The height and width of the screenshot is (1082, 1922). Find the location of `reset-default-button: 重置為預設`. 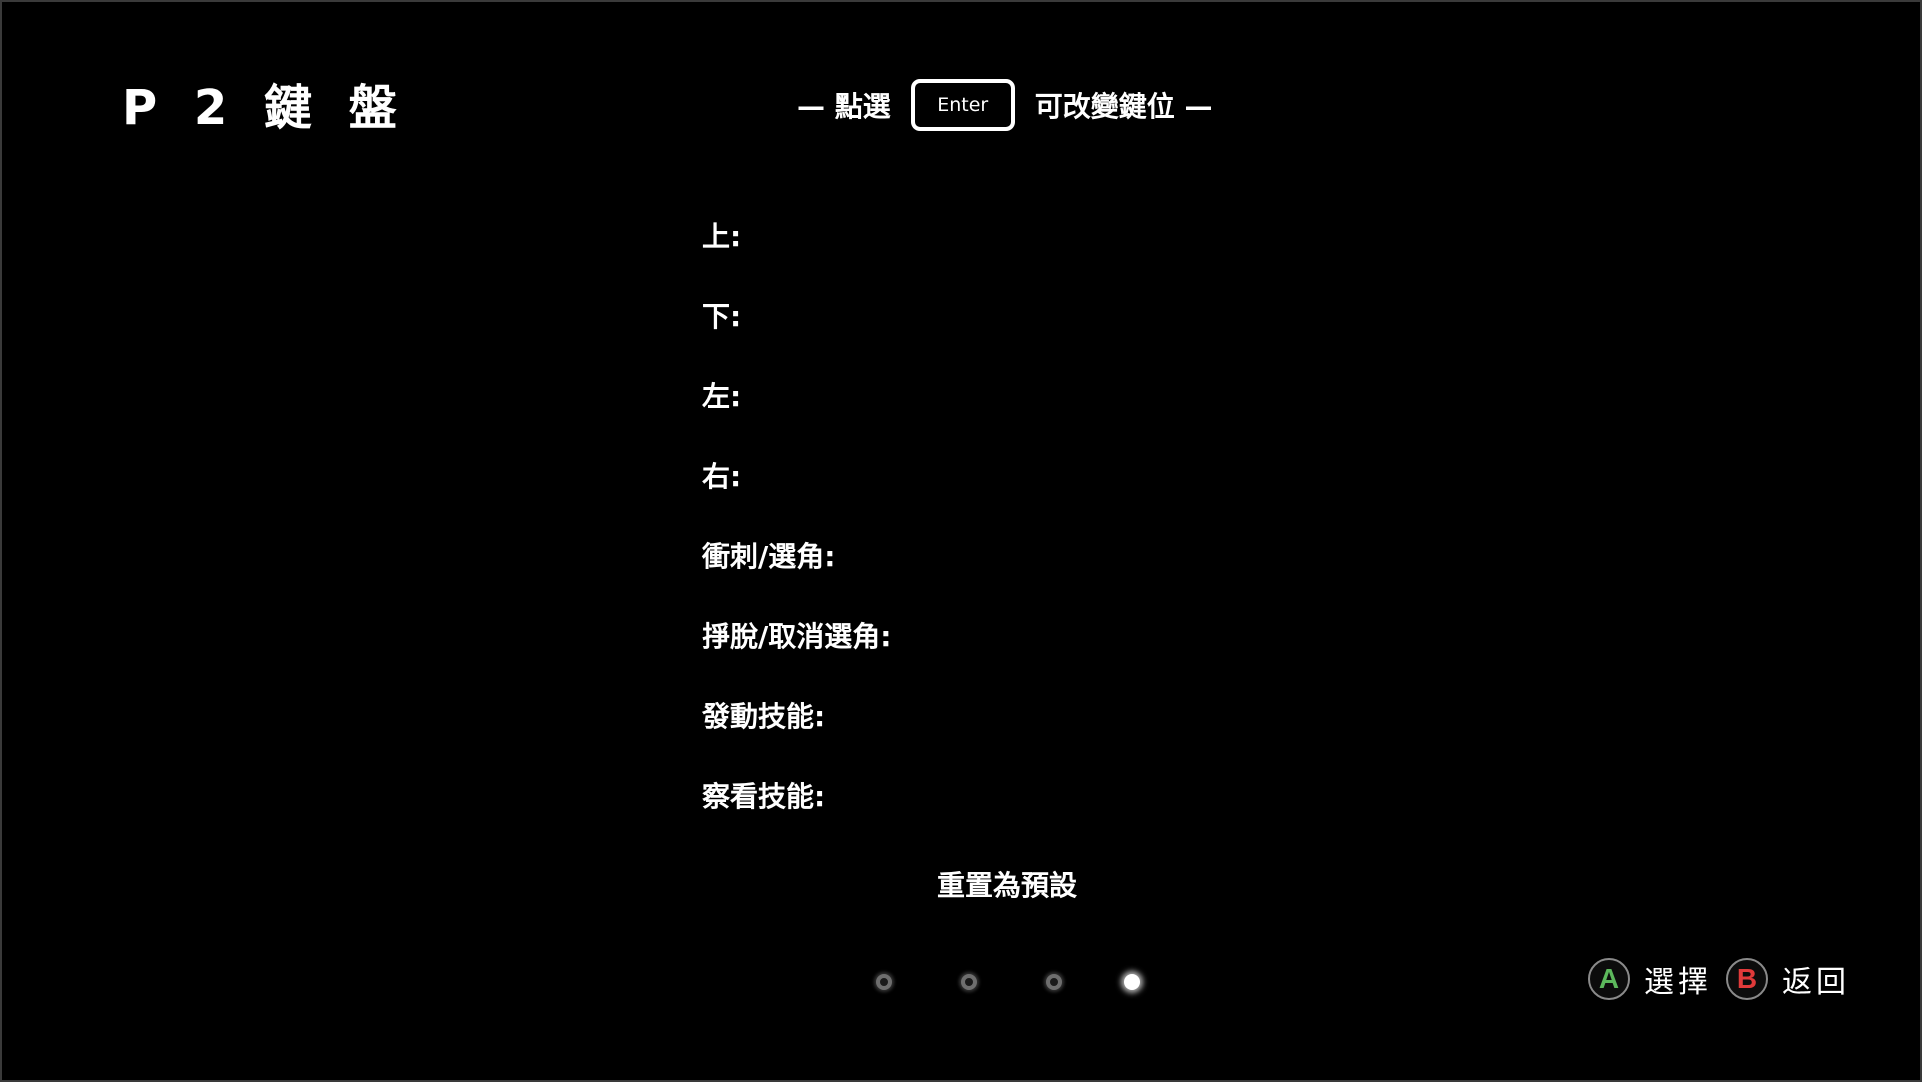

reset-default-button: 重置為預設 is located at coordinates (1007, 884).